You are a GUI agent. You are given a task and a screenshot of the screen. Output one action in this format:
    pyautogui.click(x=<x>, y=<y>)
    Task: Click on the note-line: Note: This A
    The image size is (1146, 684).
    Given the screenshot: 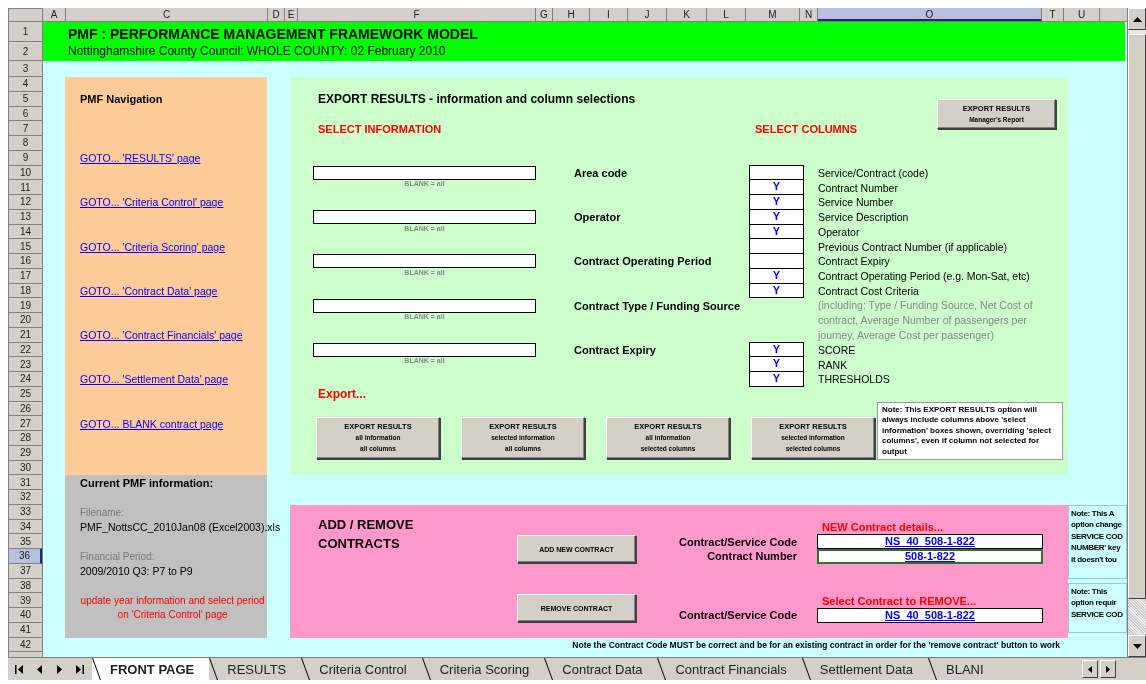 What is the action you would take?
    pyautogui.click(x=1093, y=513)
    